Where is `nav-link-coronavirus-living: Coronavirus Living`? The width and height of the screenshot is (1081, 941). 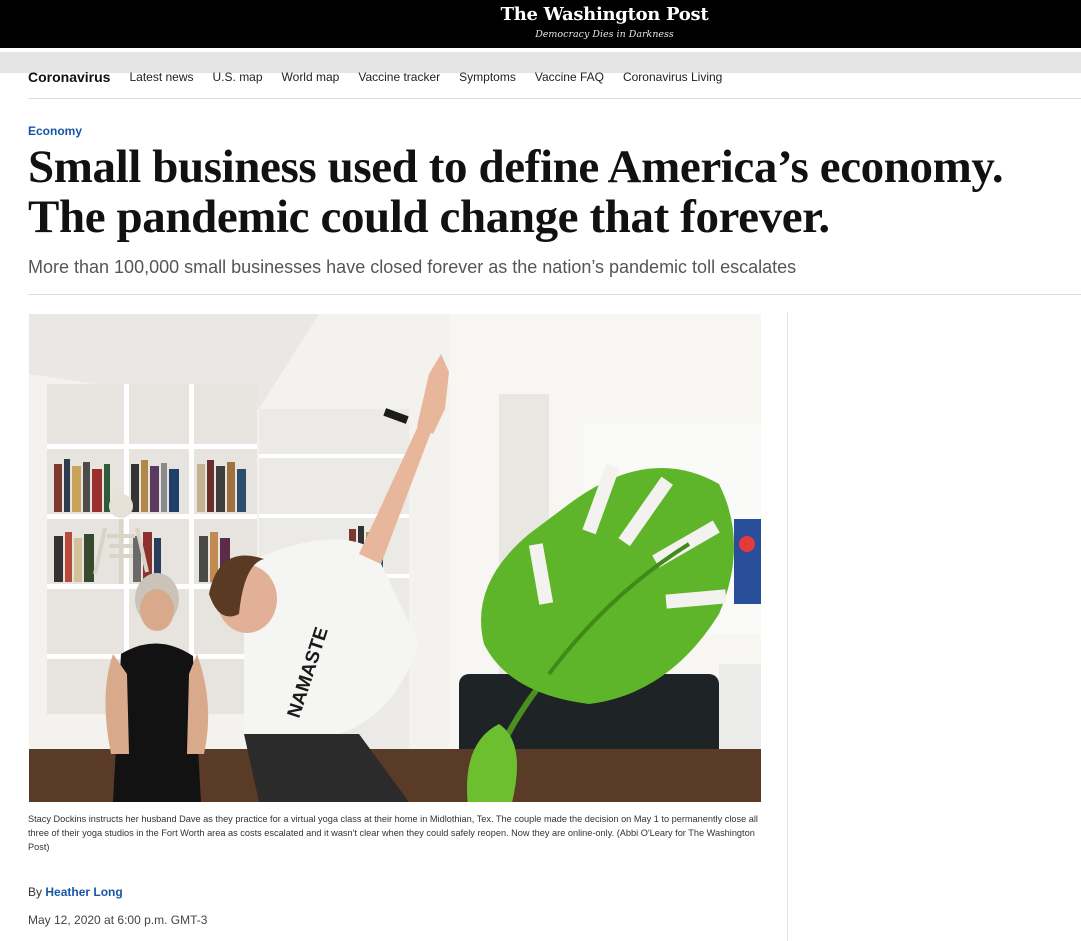 nav-link-coronavirus-living: Coronavirus Living is located at coordinates (672, 77).